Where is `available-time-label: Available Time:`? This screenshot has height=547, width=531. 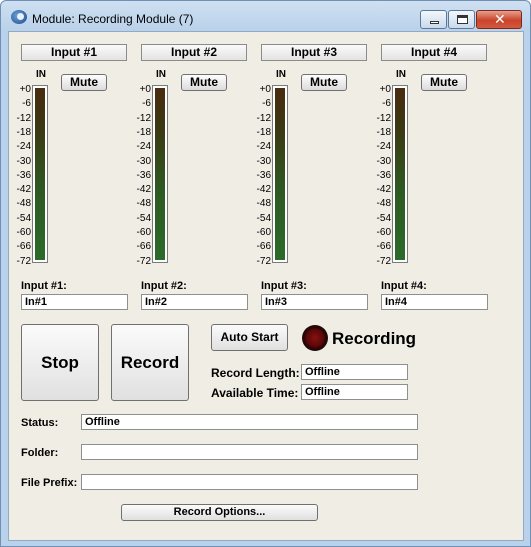
available-time-label: Available Time: is located at coordinates (255, 393).